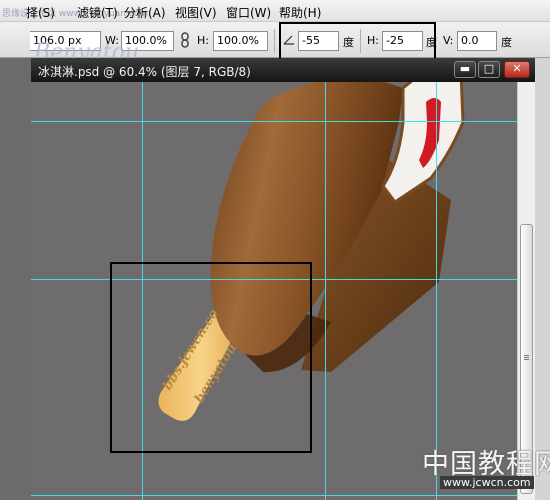 The height and width of the screenshot is (500, 550). Describe the element at coordinates (542, 279) in the screenshot. I see `panel-edge` at that location.